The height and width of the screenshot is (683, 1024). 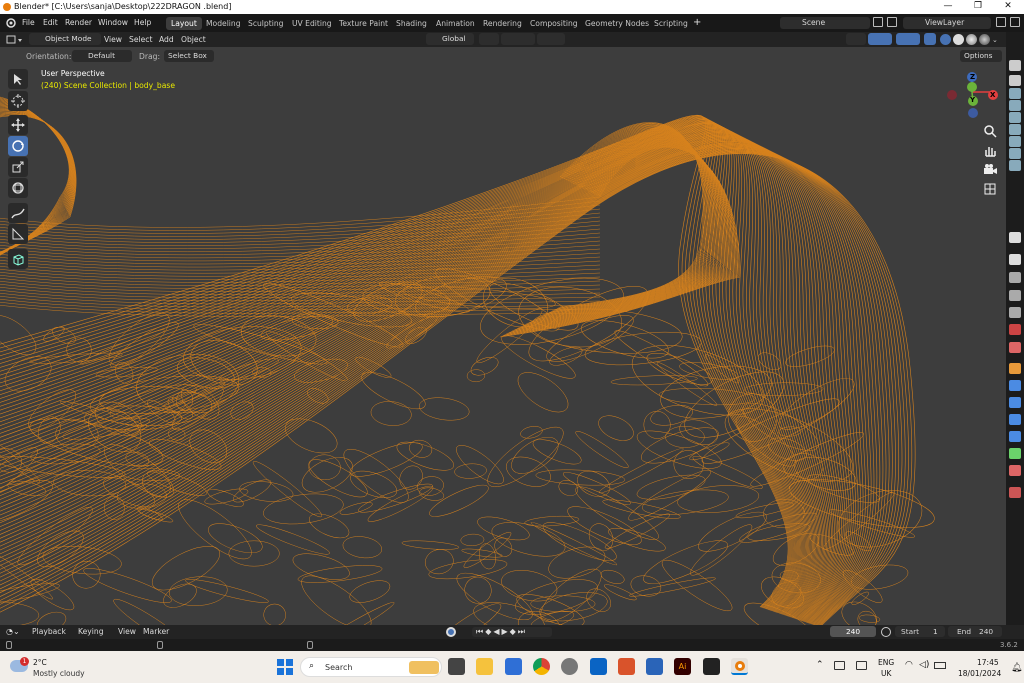 What do you see at coordinates (990, 151) in the screenshot?
I see `pan-hand-icon` at bounding box center [990, 151].